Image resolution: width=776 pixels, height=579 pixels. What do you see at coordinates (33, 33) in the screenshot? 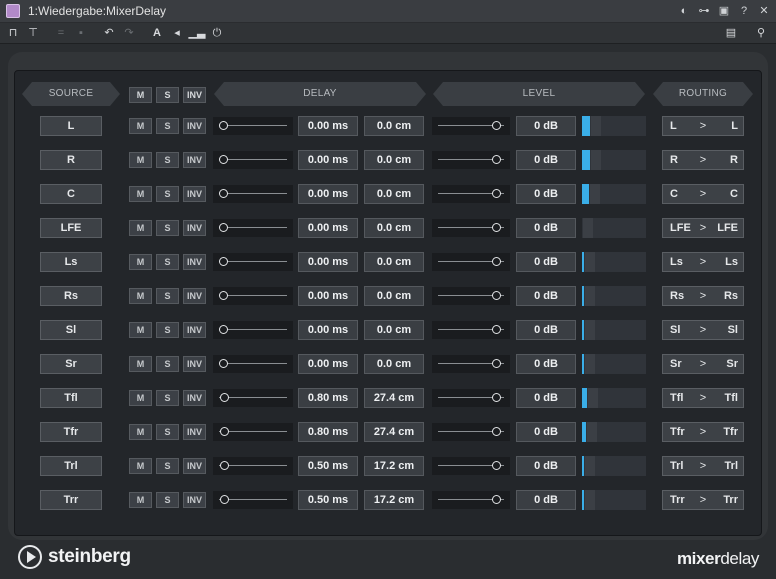
I see `activate-icon: ⊤` at bounding box center [33, 33].